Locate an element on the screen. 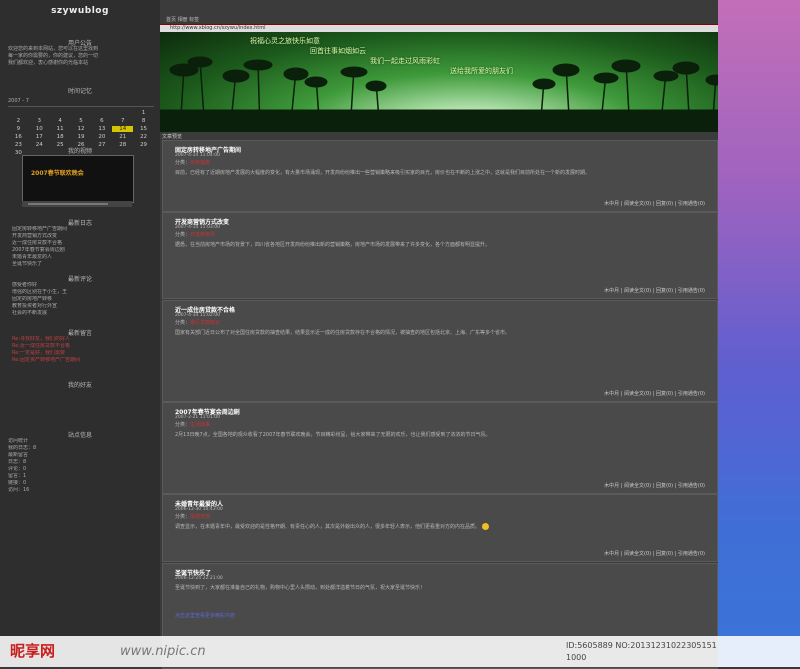  message-item: Re:一定是好，我们需要 is located at coordinates (82, 353).